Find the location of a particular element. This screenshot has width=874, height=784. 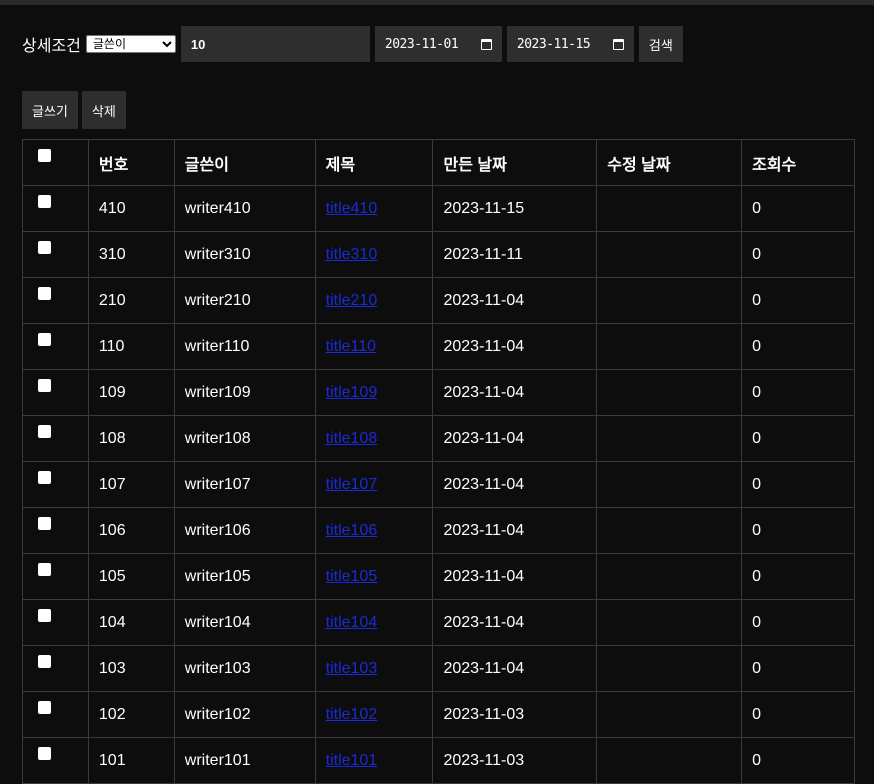

title-link: title107 is located at coordinates (352, 484).